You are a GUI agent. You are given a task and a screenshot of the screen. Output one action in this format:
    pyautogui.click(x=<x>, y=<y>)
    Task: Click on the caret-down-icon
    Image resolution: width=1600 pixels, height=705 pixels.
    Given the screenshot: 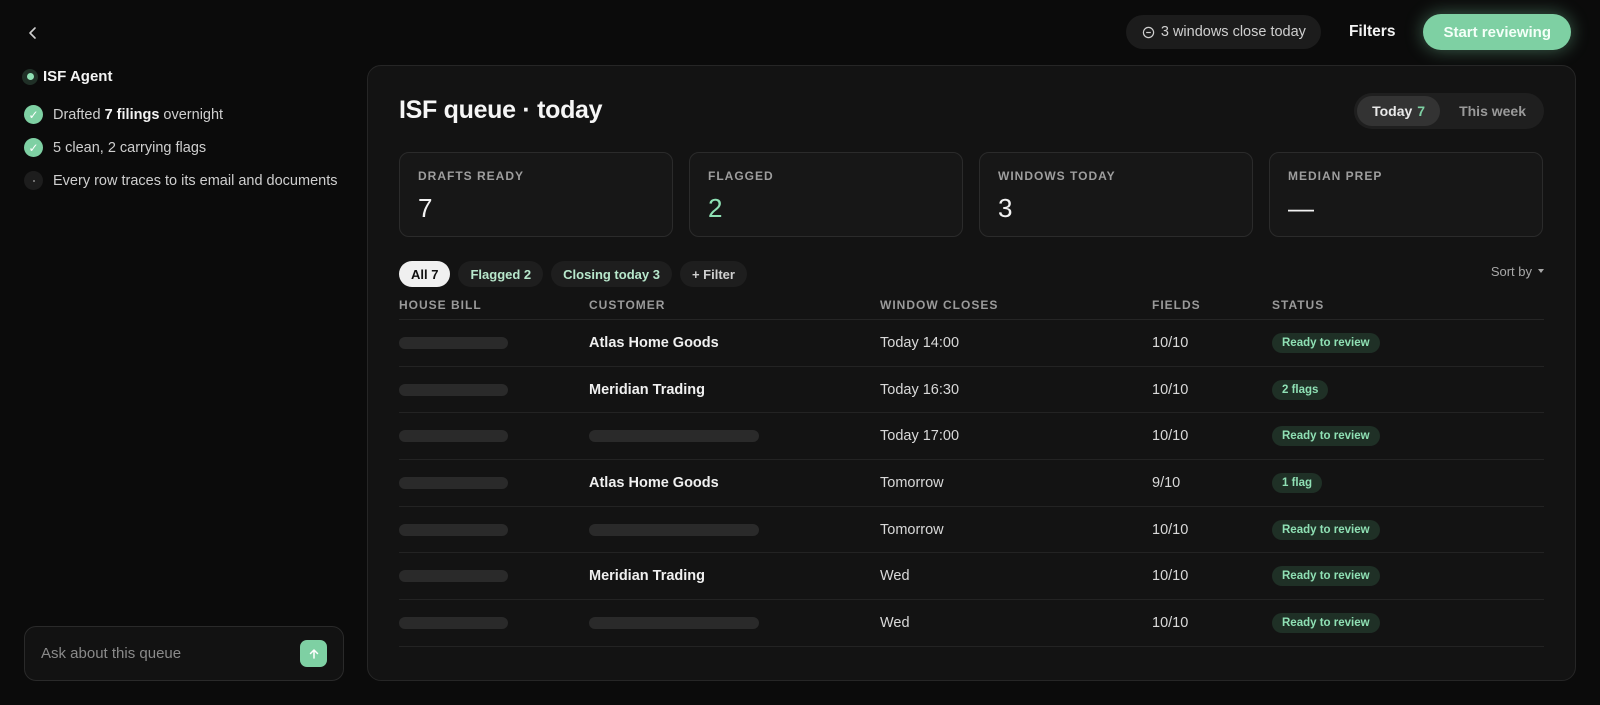 What is the action you would take?
    pyautogui.click(x=1541, y=271)
    